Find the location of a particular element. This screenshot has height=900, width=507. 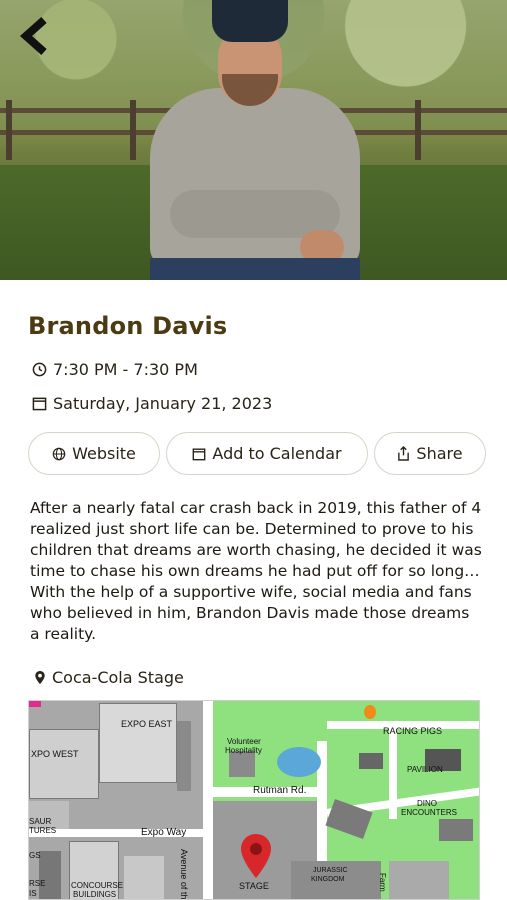

map-label: JURASSIC is located at coordinates (330, 870).